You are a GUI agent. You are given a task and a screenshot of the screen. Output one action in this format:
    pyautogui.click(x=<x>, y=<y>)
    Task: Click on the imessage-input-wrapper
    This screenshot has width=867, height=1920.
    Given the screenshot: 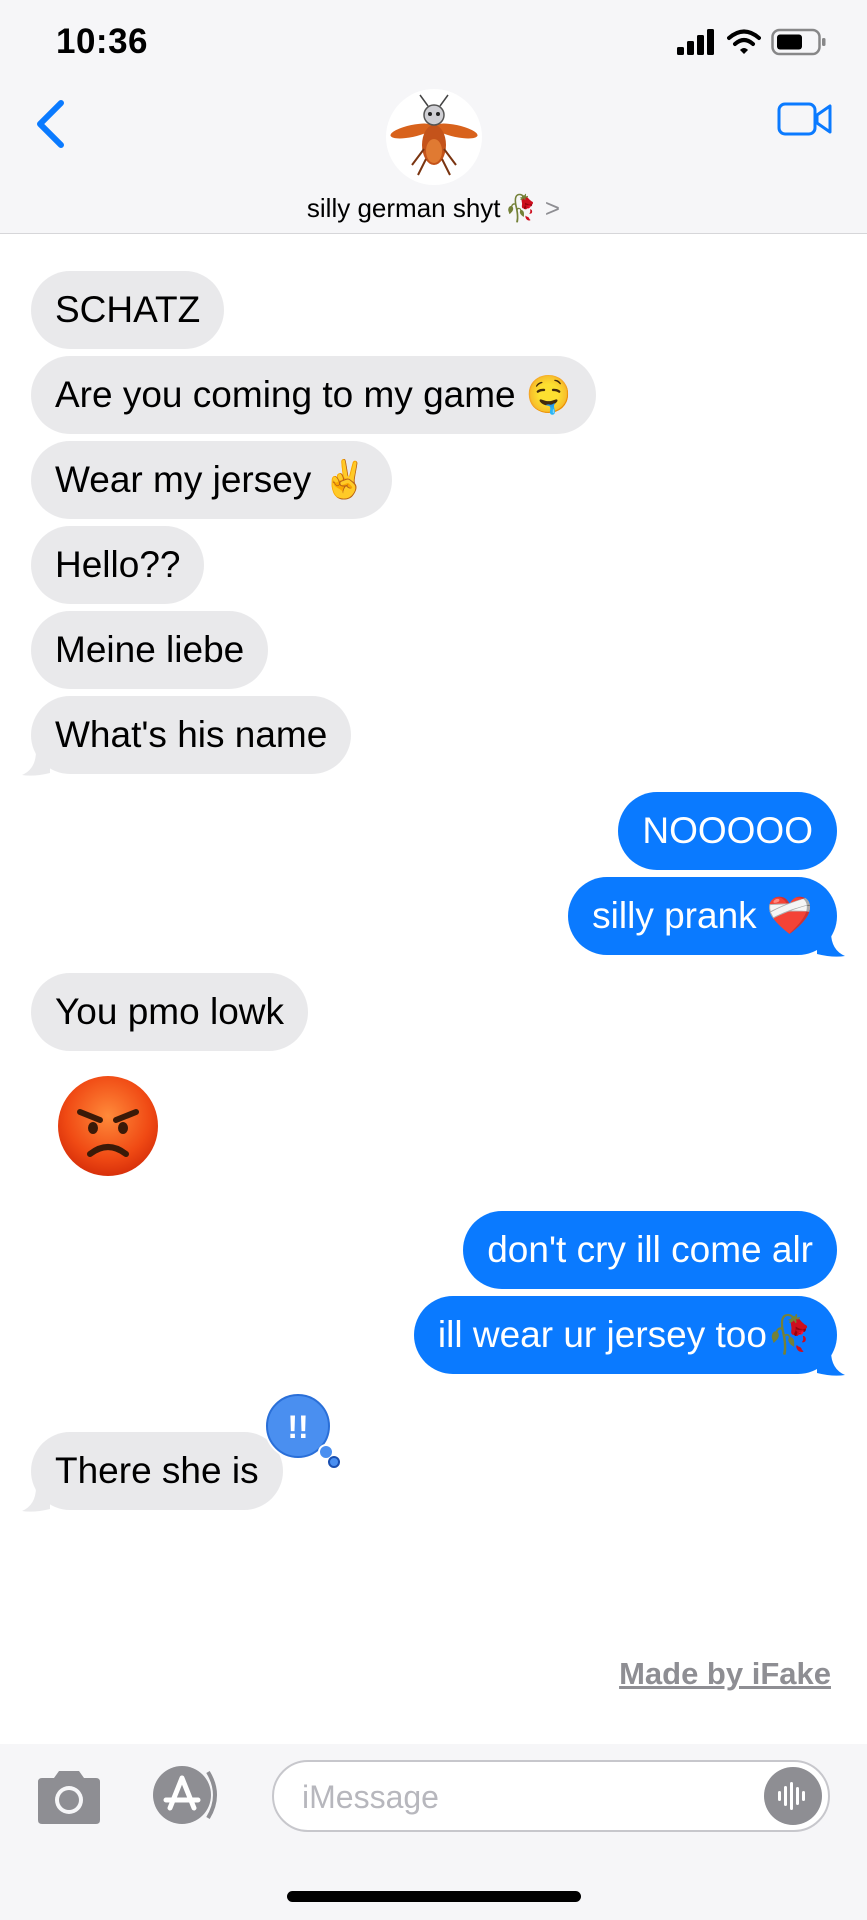 What is the action you would take?
    pyautogui.click(x=551, y=1796)
    